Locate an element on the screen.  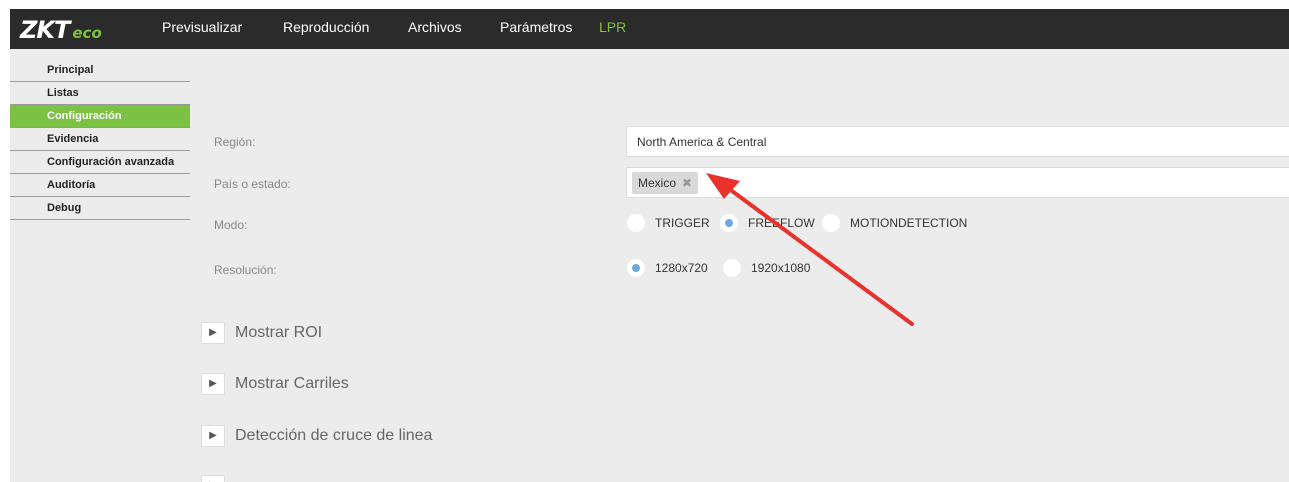
country-label: País o estado: is located at coordinates (252, 184).